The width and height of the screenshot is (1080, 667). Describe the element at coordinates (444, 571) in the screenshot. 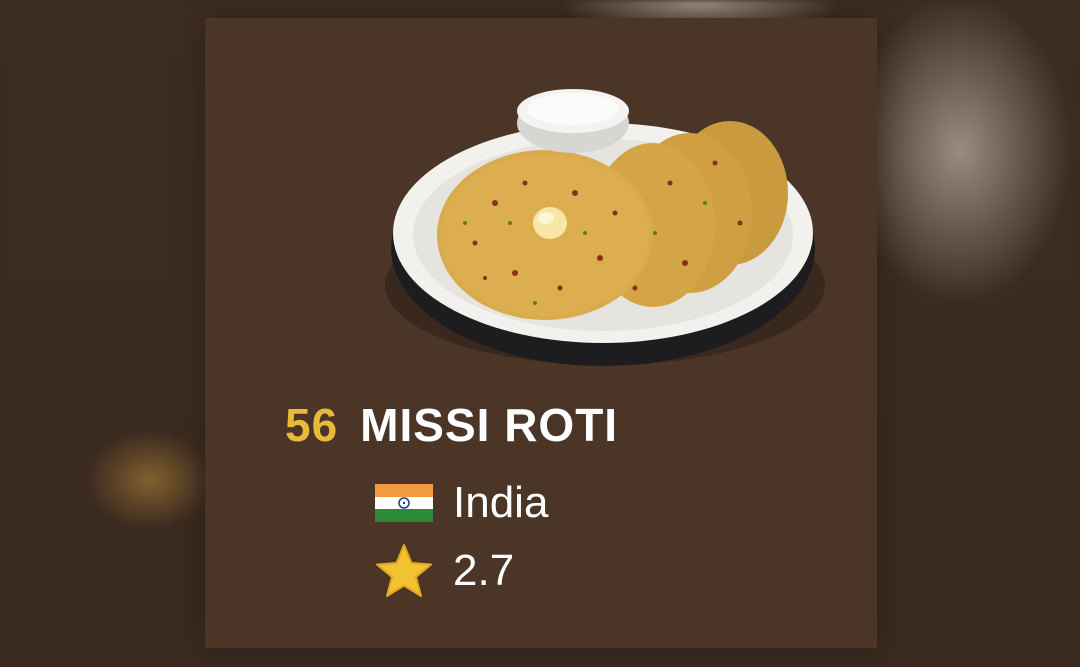

I see `rating-row: 2.7` at that location.